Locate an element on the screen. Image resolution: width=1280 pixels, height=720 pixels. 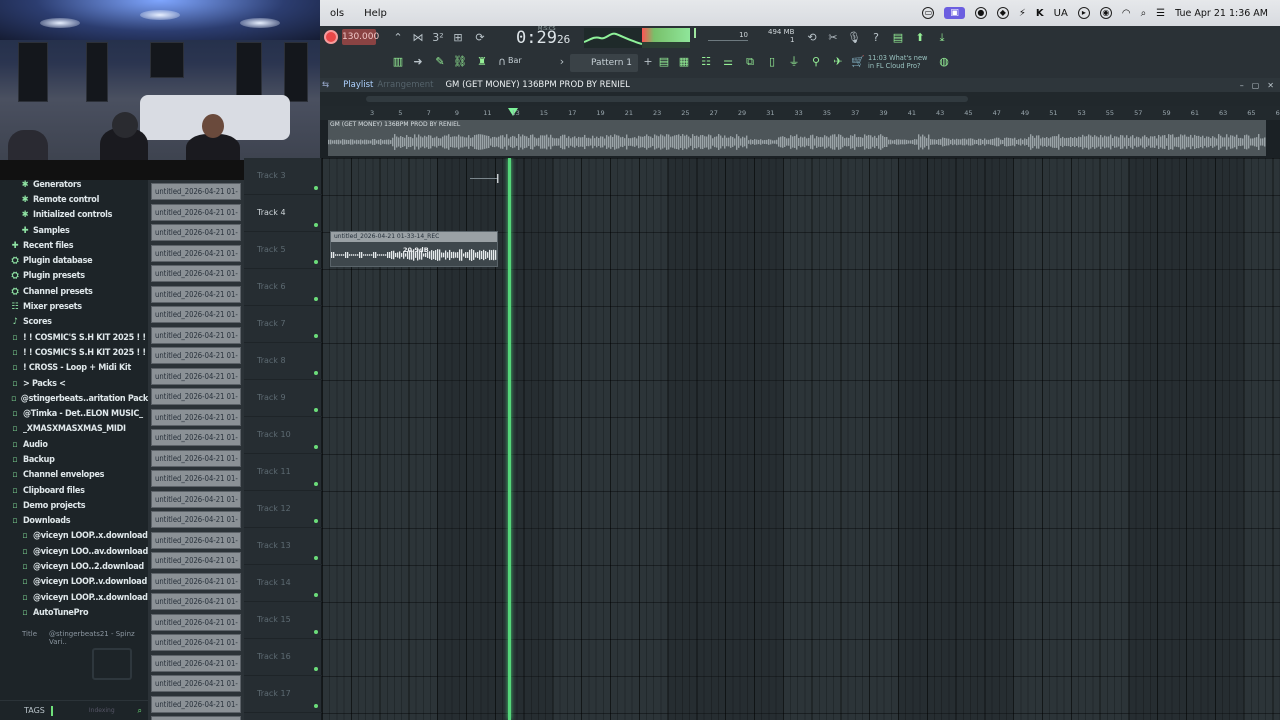
file-icon: ▯ is located at coordinates (772, 62).